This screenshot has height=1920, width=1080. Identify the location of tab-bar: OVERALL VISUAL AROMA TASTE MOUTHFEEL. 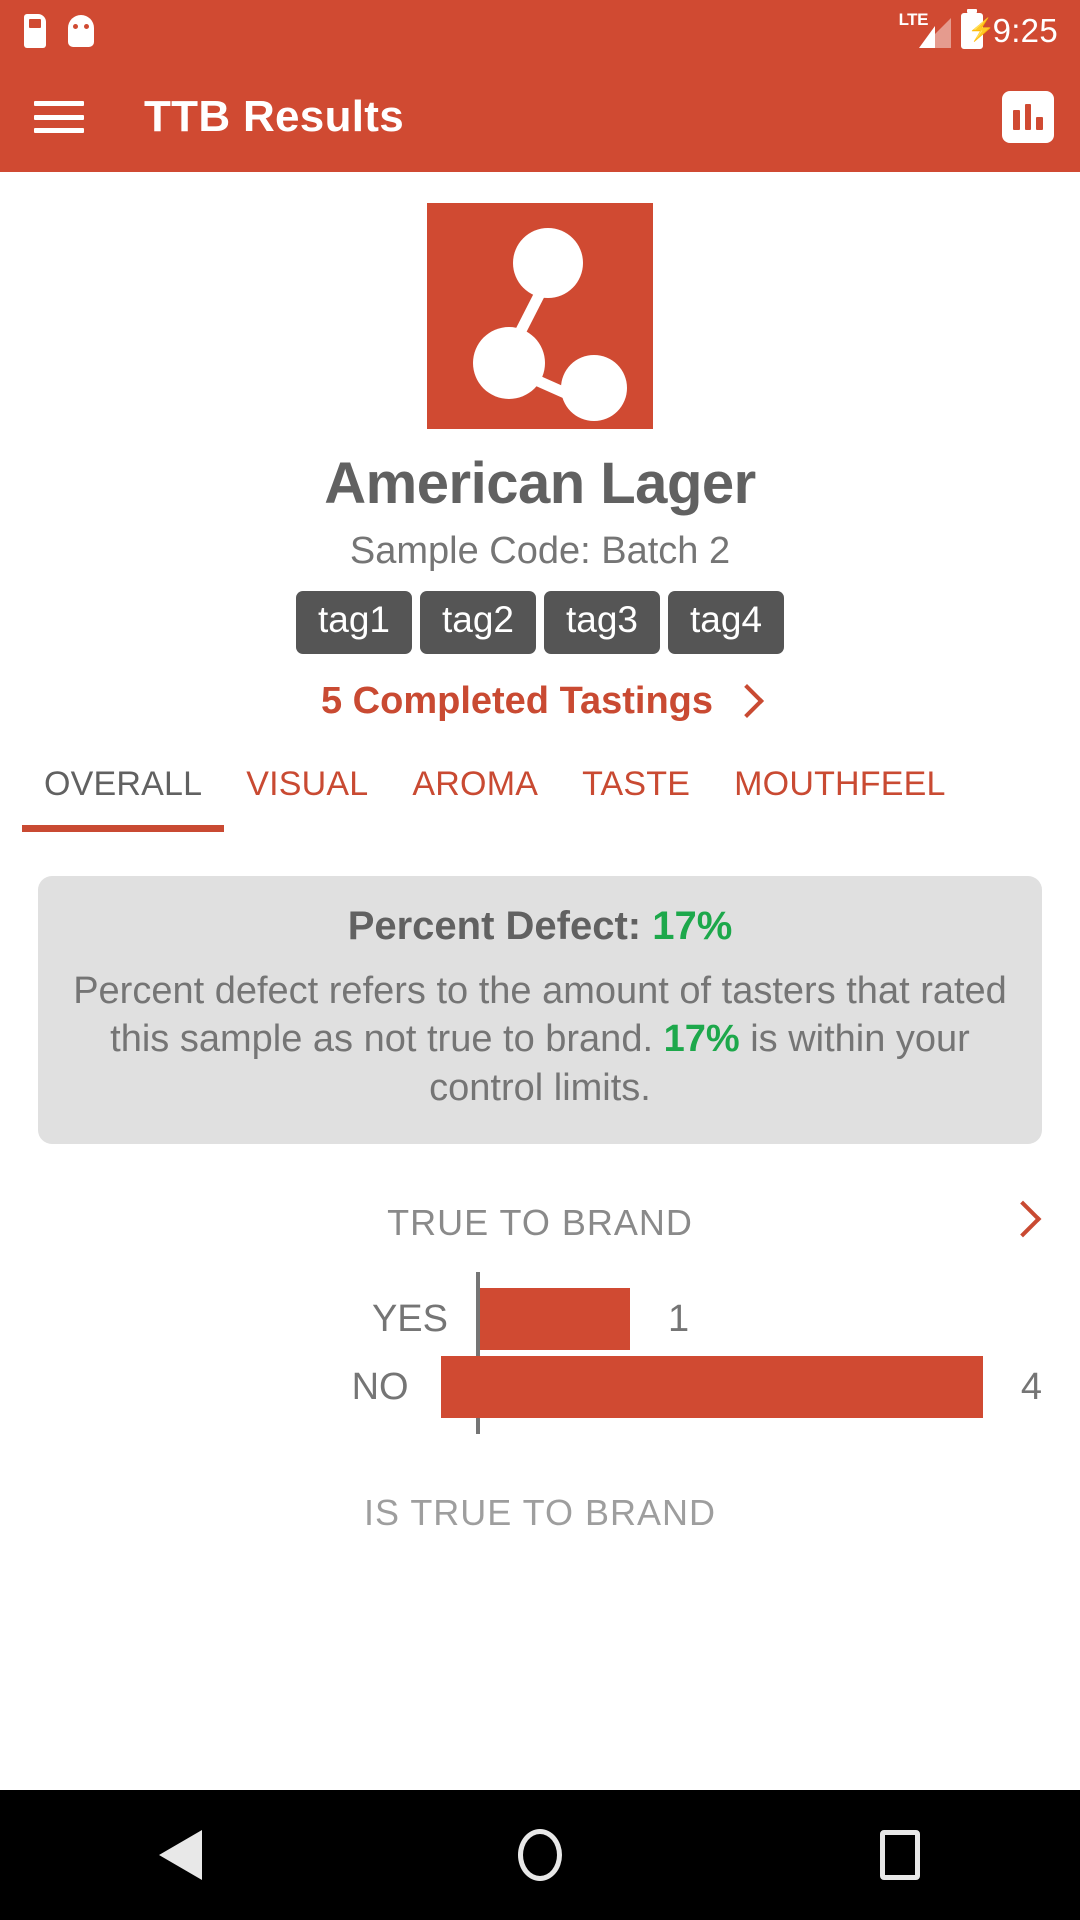
(540, 793).